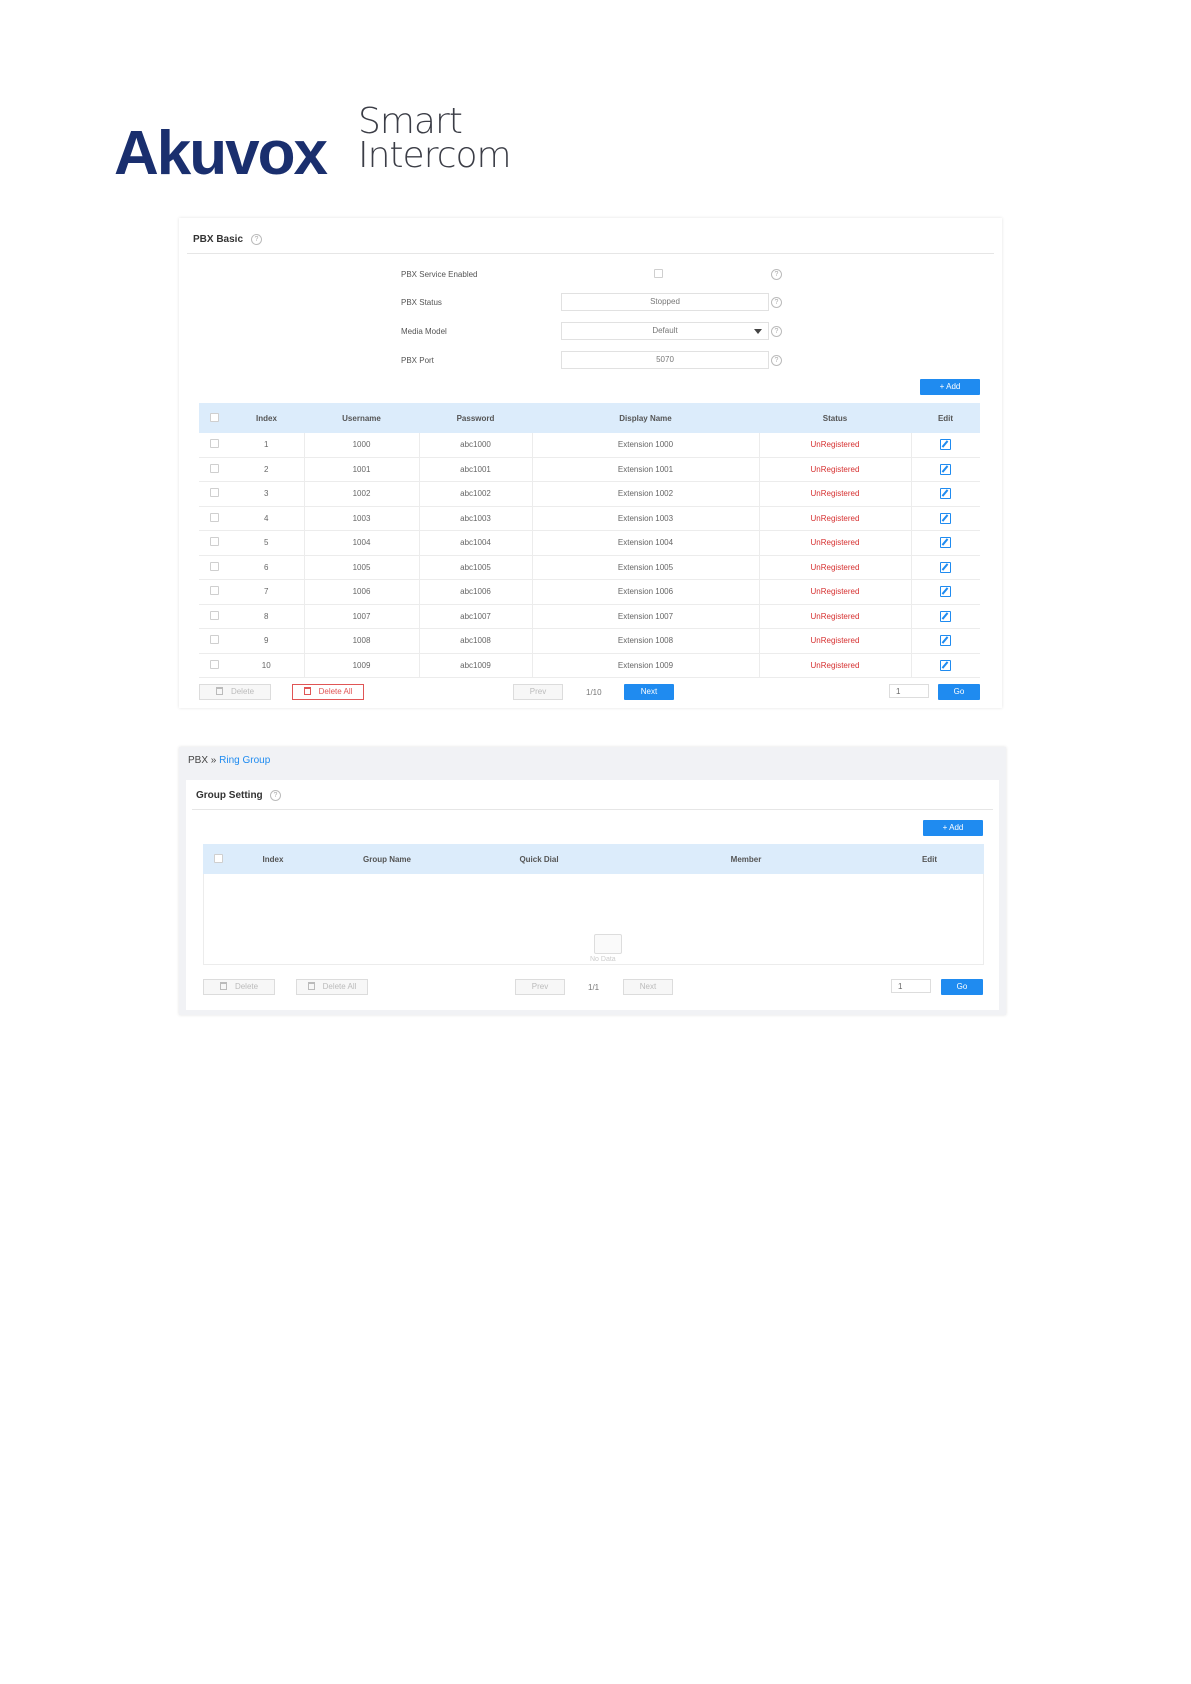 This screenshot has width=1191, height=1684. What do you see at coordinates (362, 567) in the screenshot?
I see `username-cell: 1005` at bounding box center [362, 567].